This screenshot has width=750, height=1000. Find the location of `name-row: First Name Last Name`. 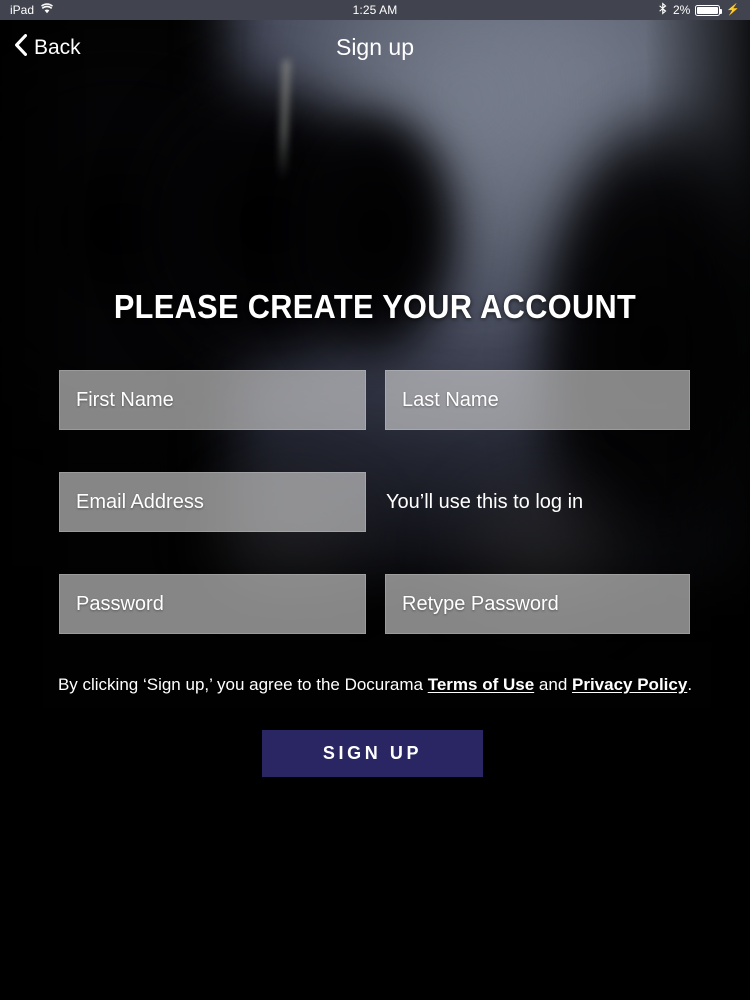

name-row: First Name Last Name is located at coordinates (374, 400).